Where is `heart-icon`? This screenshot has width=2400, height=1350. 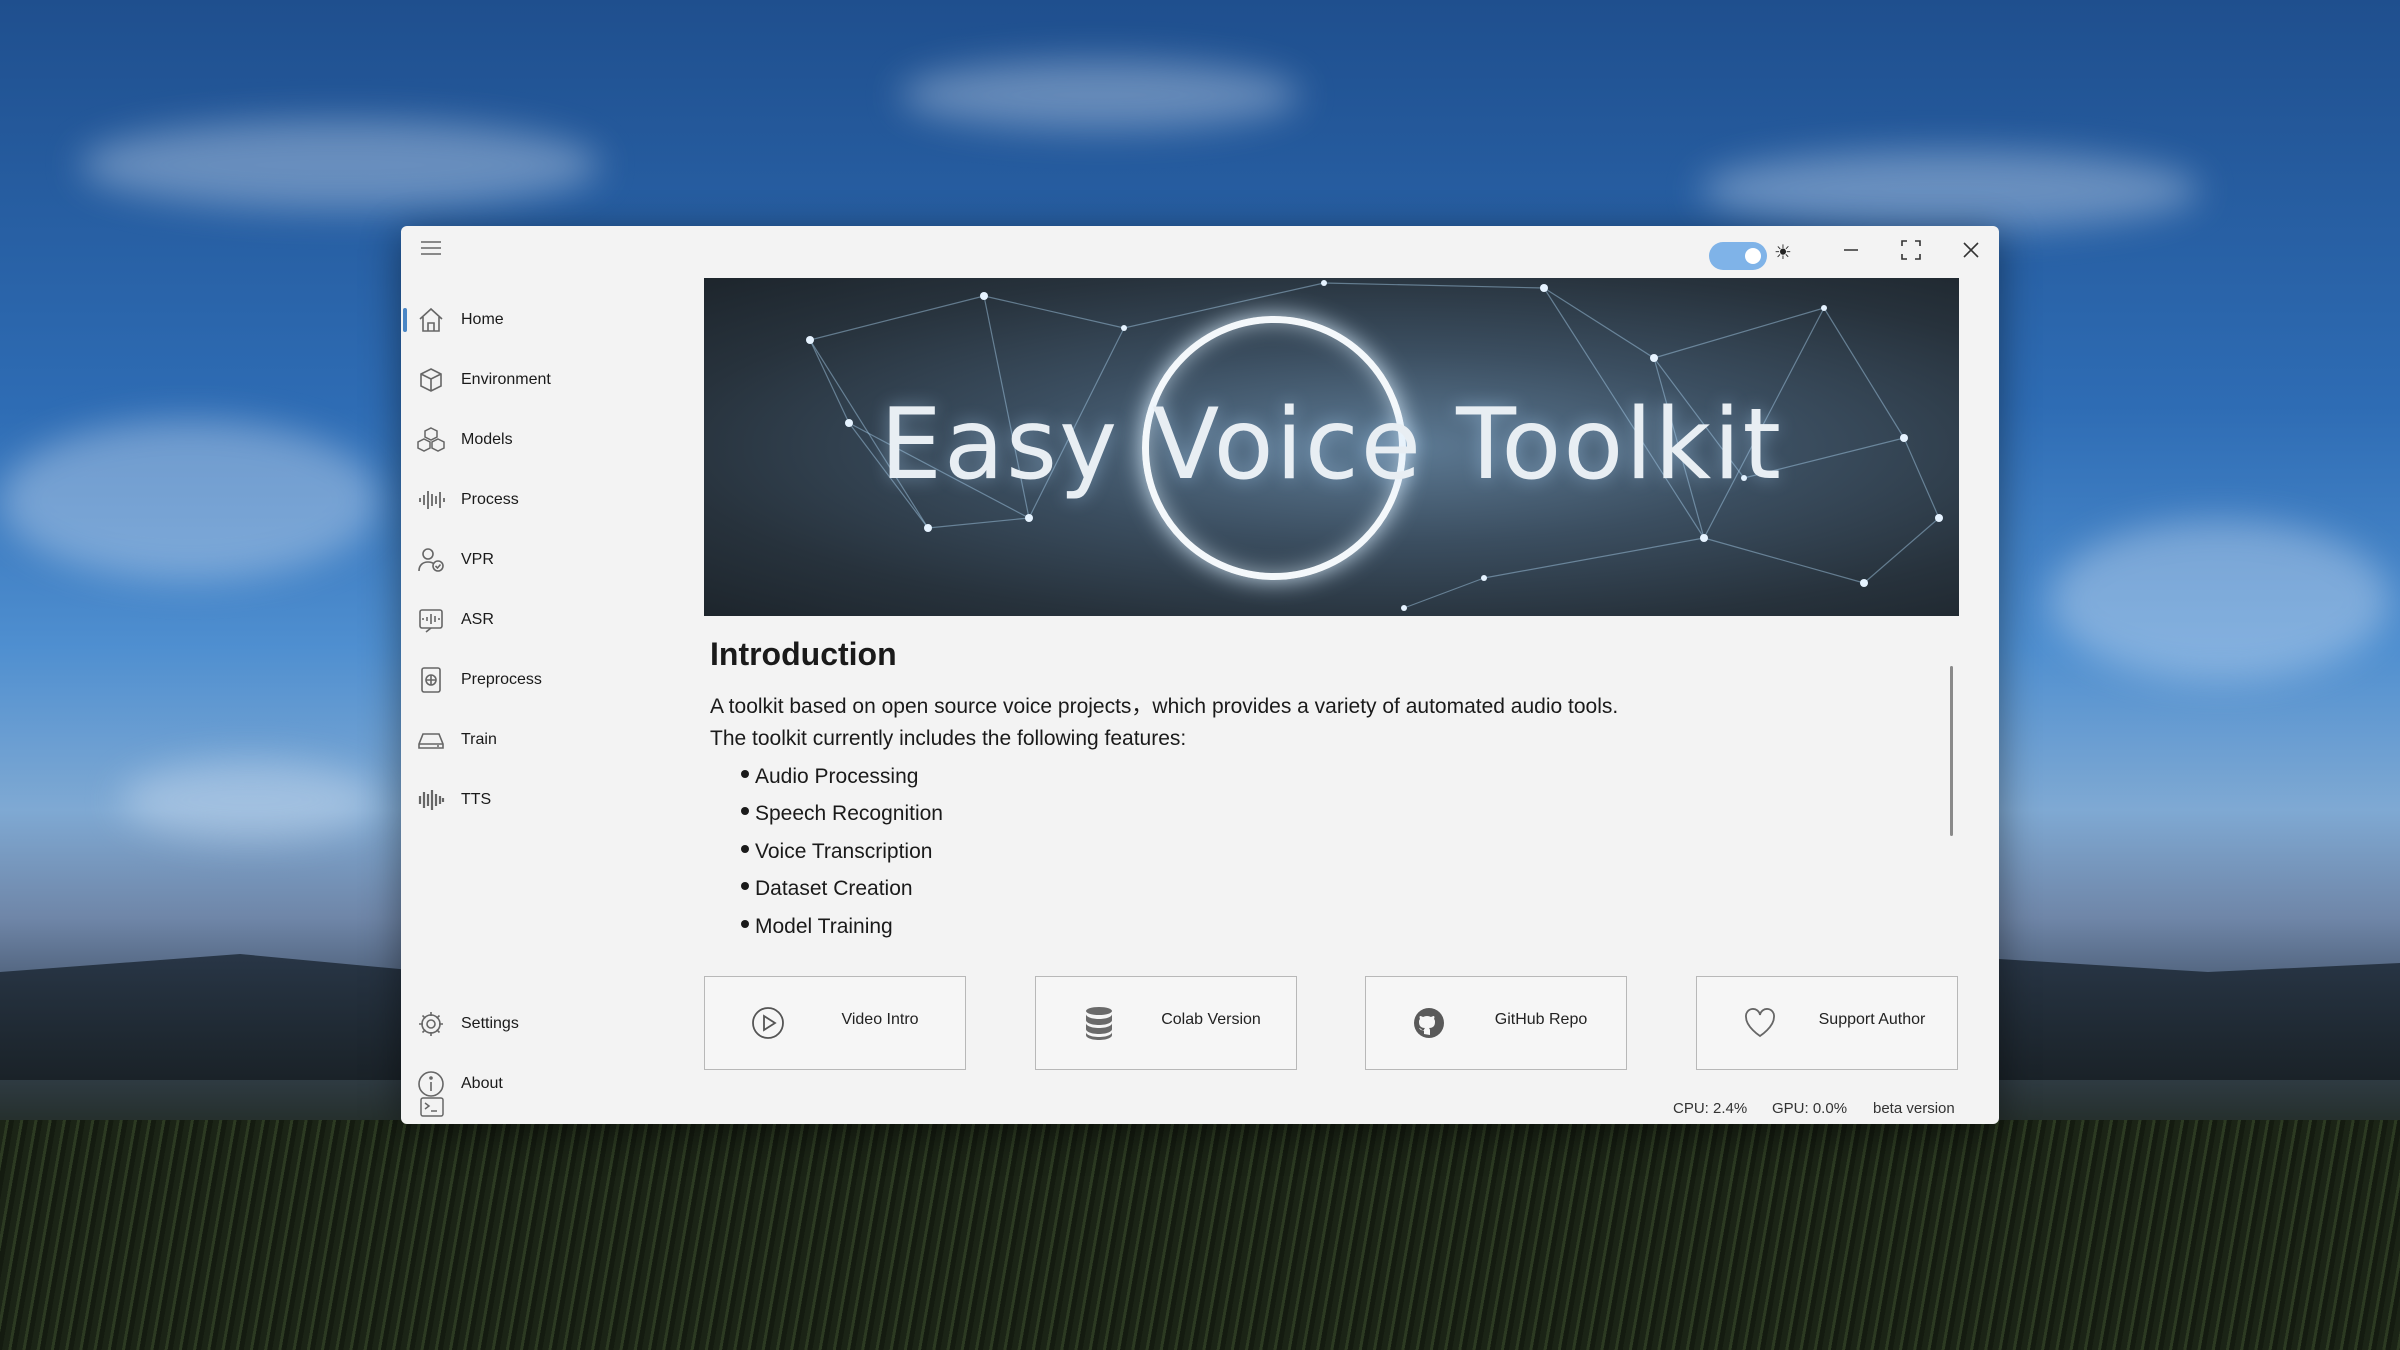 heart-icon is located at coordinates (1760, 1023).